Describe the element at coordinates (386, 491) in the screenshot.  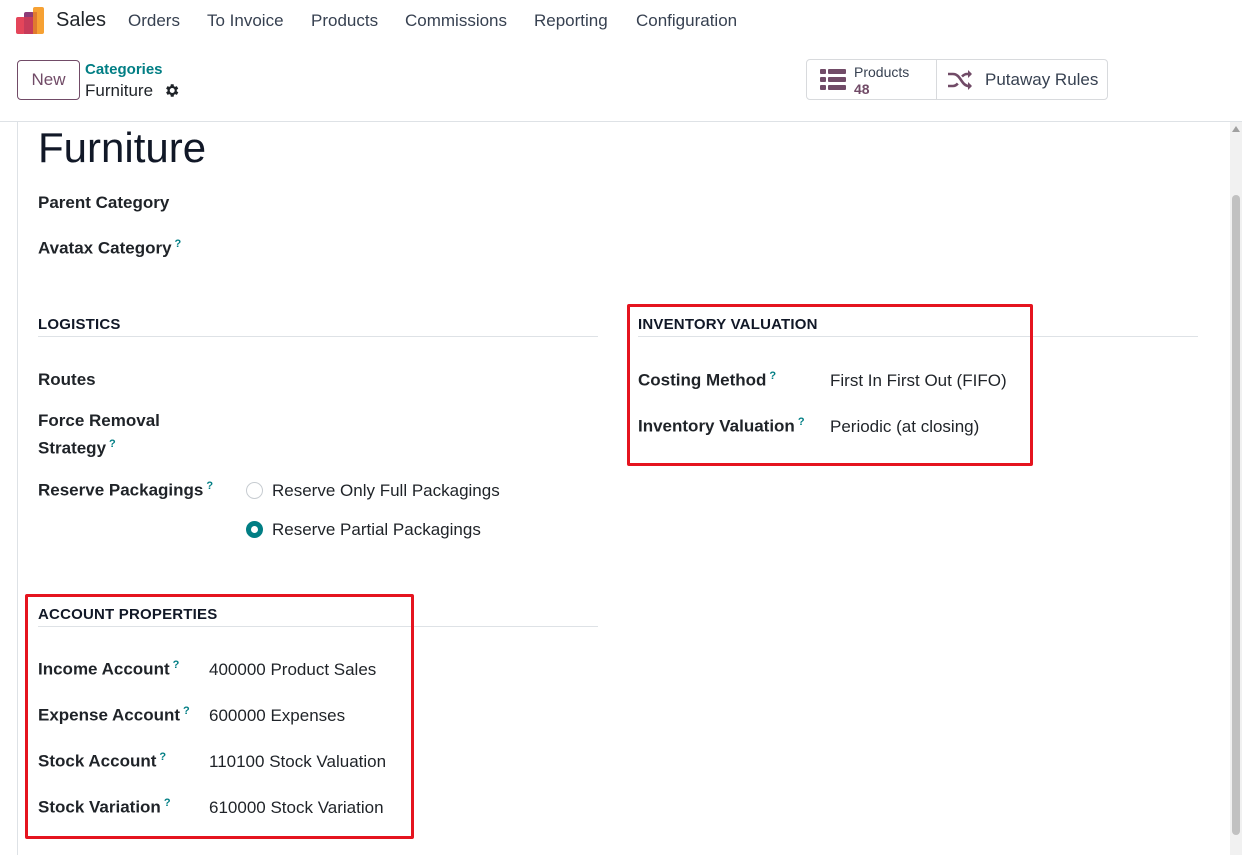
I see `reserve-only-full-label: Reserve Only Full Packagings` at that location.